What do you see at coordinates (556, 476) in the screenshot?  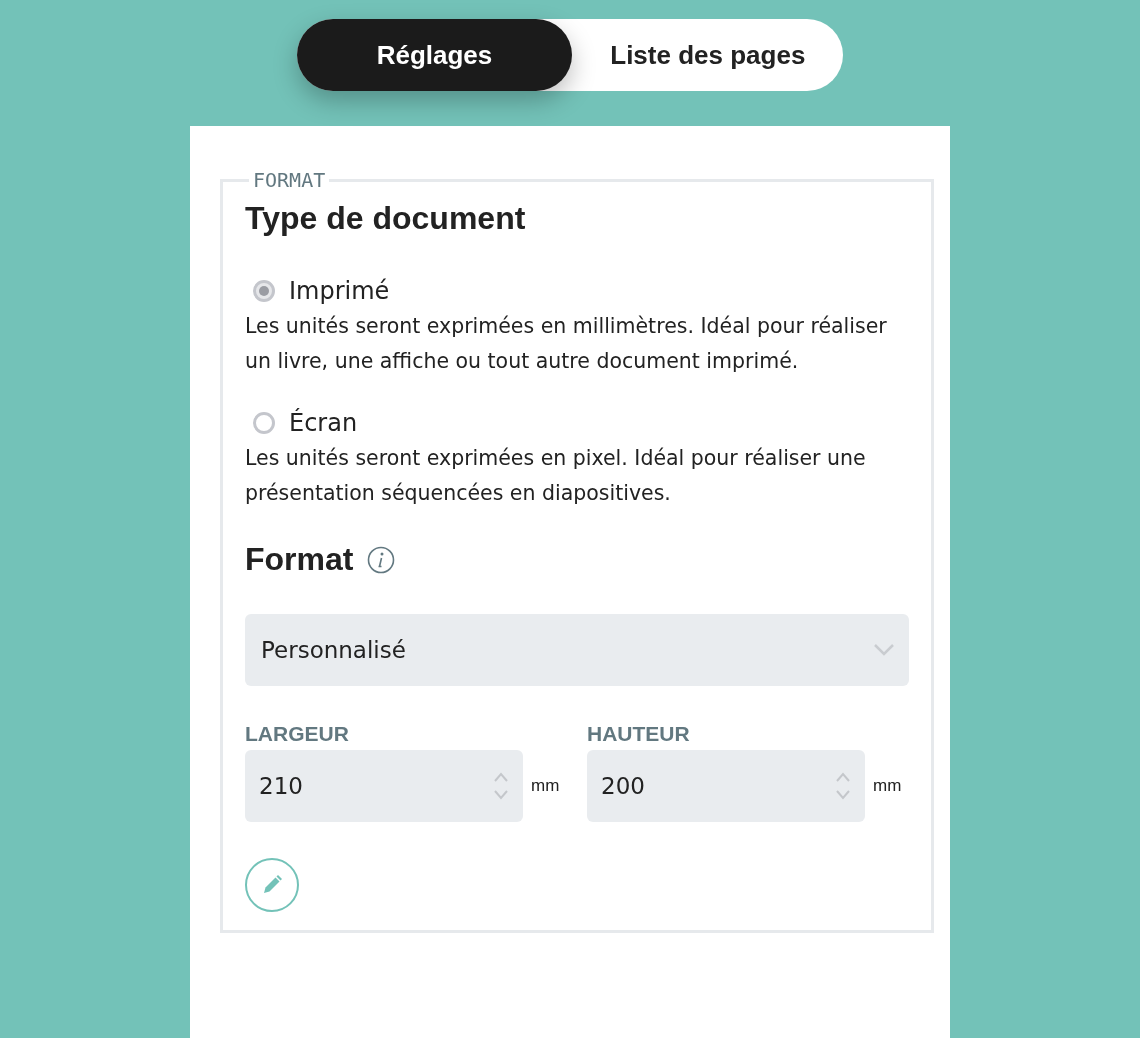 I see `option-description: Les unités seront exprimées en pixel. Idéal pour réaliser une présentation séquencées en diapositives.` at bounding box center [556, 476].